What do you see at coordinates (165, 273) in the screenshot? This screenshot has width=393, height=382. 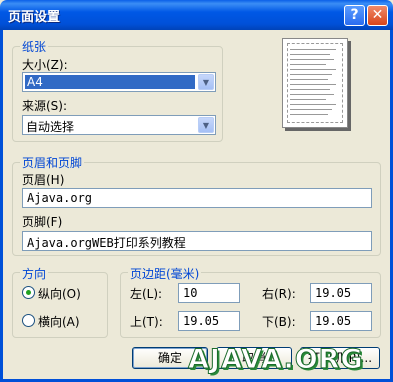 I see `margins-legend: 页边距(毫米)` at bounding box center [165, 273].